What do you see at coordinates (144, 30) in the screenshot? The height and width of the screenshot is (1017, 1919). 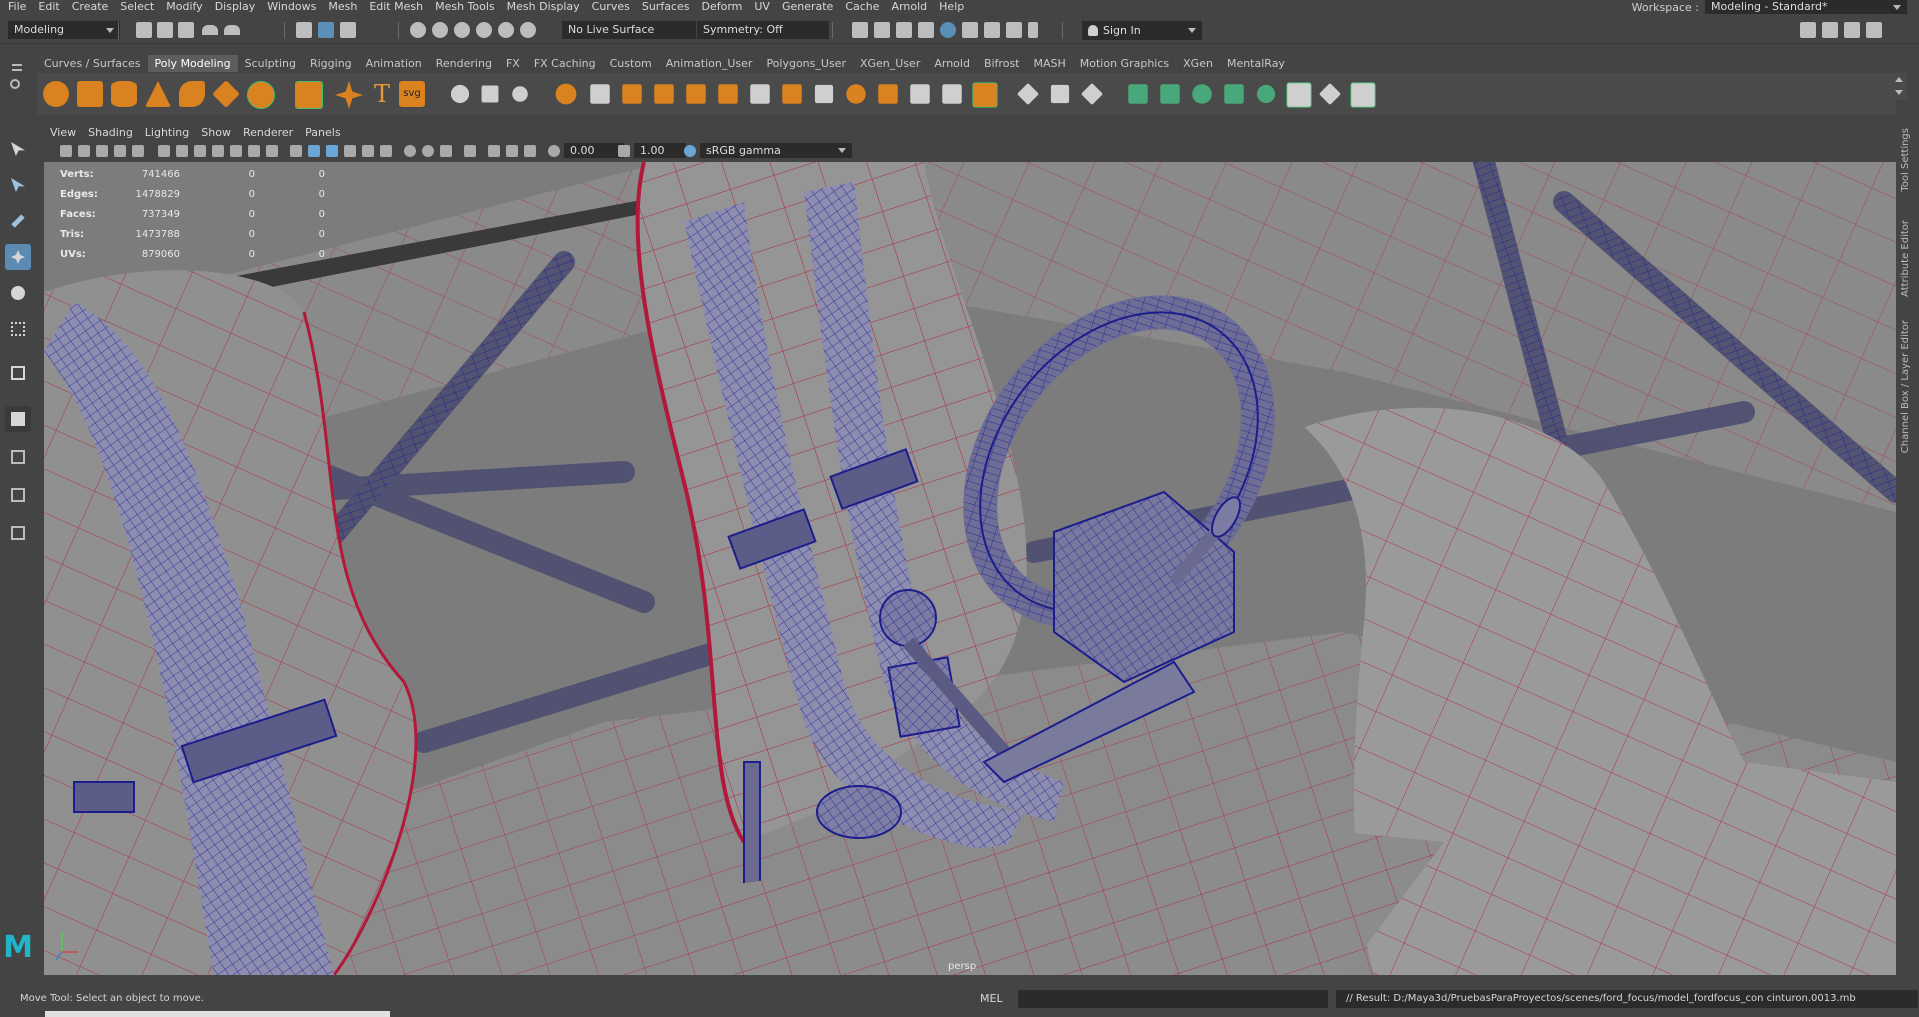 I see `new-scene-icon` at bounding box center [144, 30].